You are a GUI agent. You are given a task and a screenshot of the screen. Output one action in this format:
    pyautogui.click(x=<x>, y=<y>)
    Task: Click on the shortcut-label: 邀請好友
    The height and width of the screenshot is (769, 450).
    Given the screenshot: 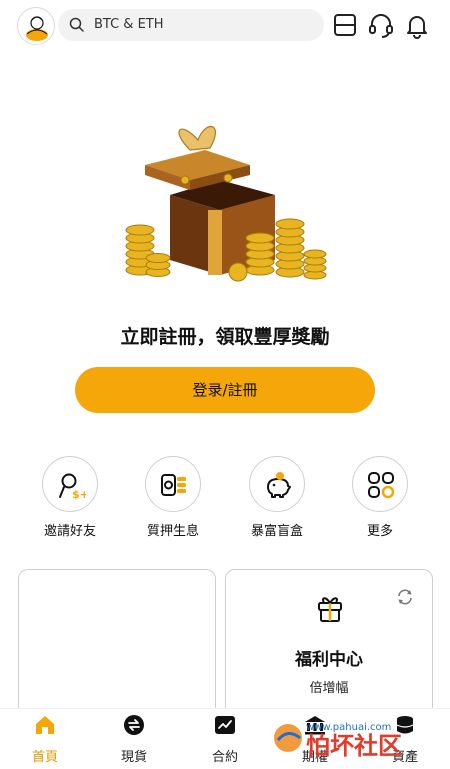 What is the action you would take?
    pyautogui.click(x=69, y=531)
    